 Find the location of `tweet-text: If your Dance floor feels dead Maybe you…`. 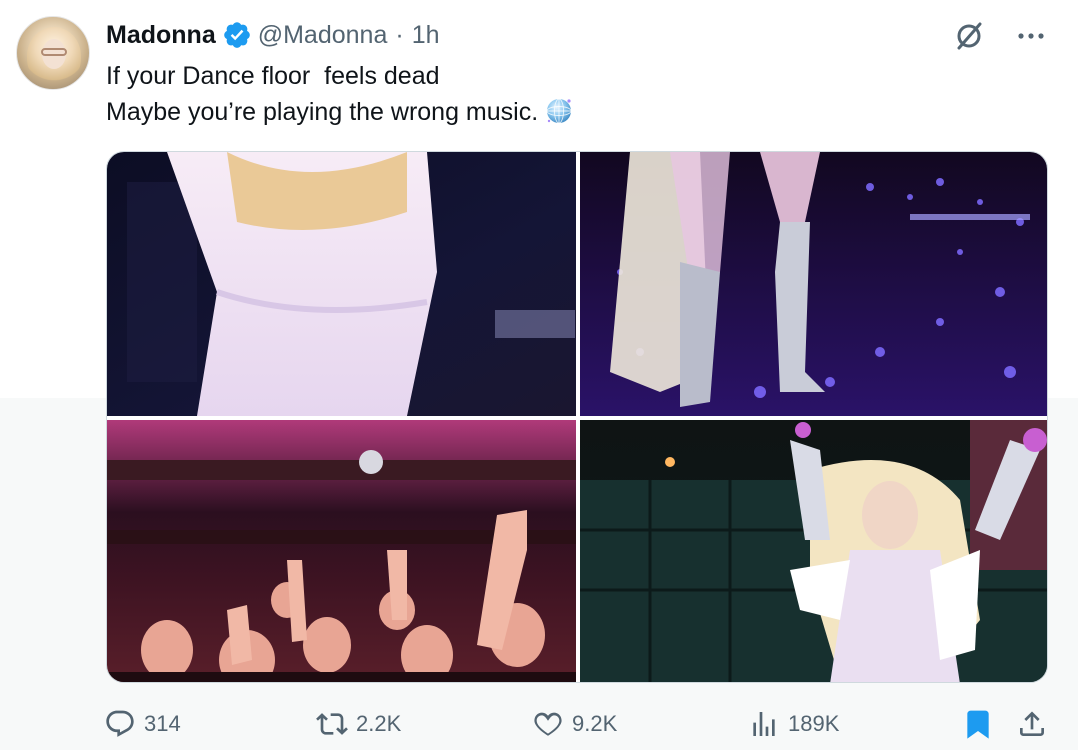

tweet-text: If your Dance floor feels dead Maybe you… is located at coordinates (556, 94).